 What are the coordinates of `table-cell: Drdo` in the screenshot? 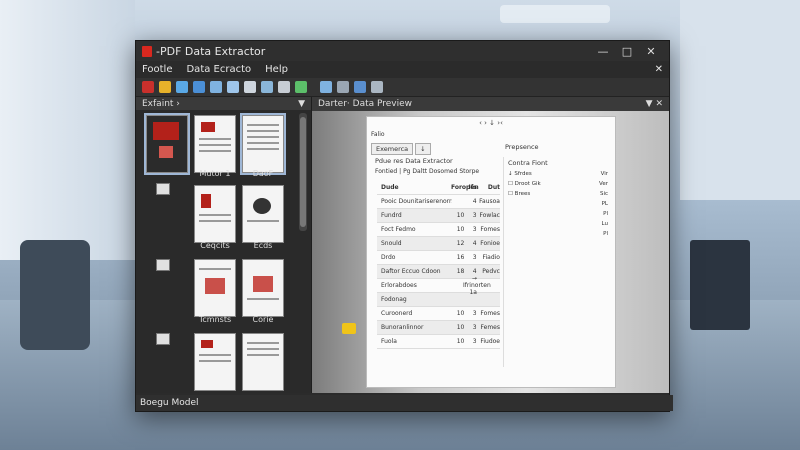 It's located at (388, 257).